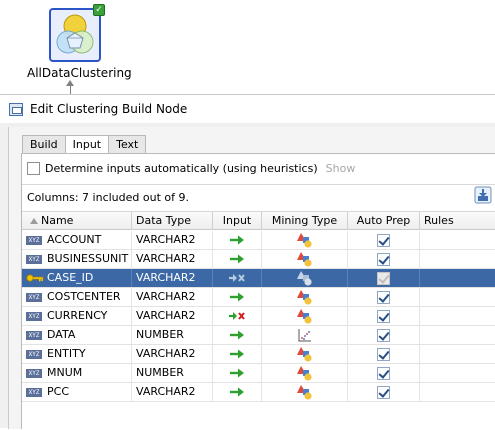  I want to click on clustering-node-icon, so click(75, 34).